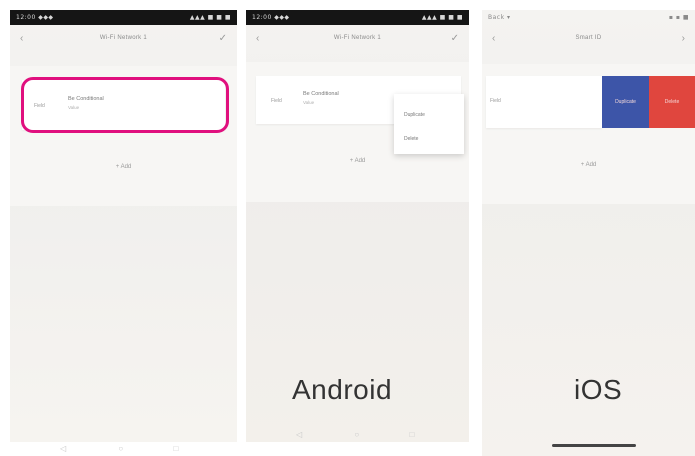 The width and height of the screenshot is (695, 456). I want to click on platform-label: Android, so click(342, 389).